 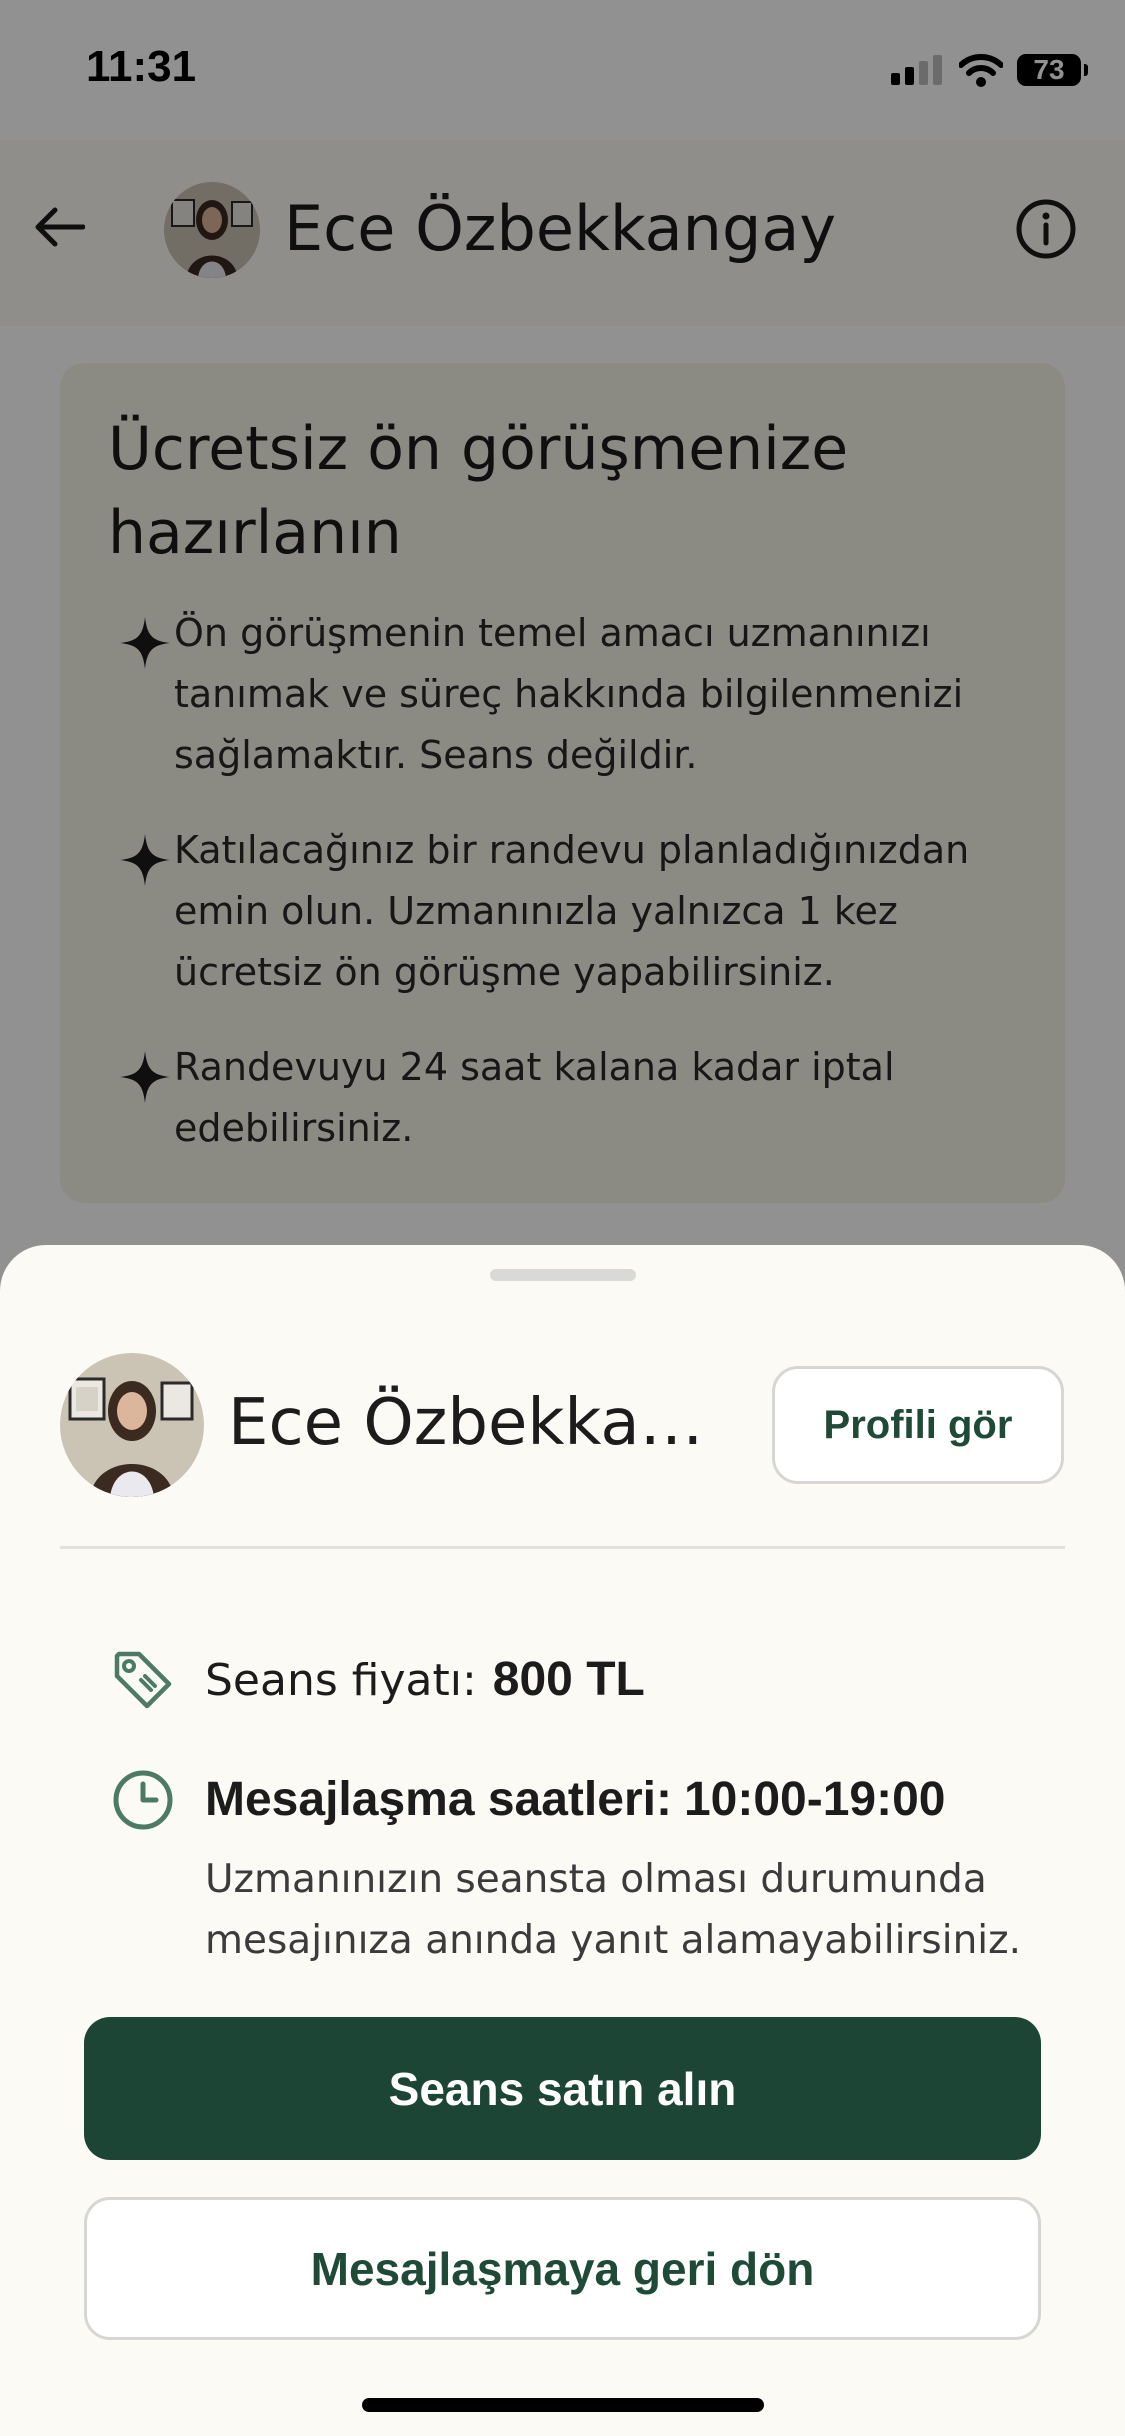 I want to click on therapist-avatar, so click(x=132, y=1425).